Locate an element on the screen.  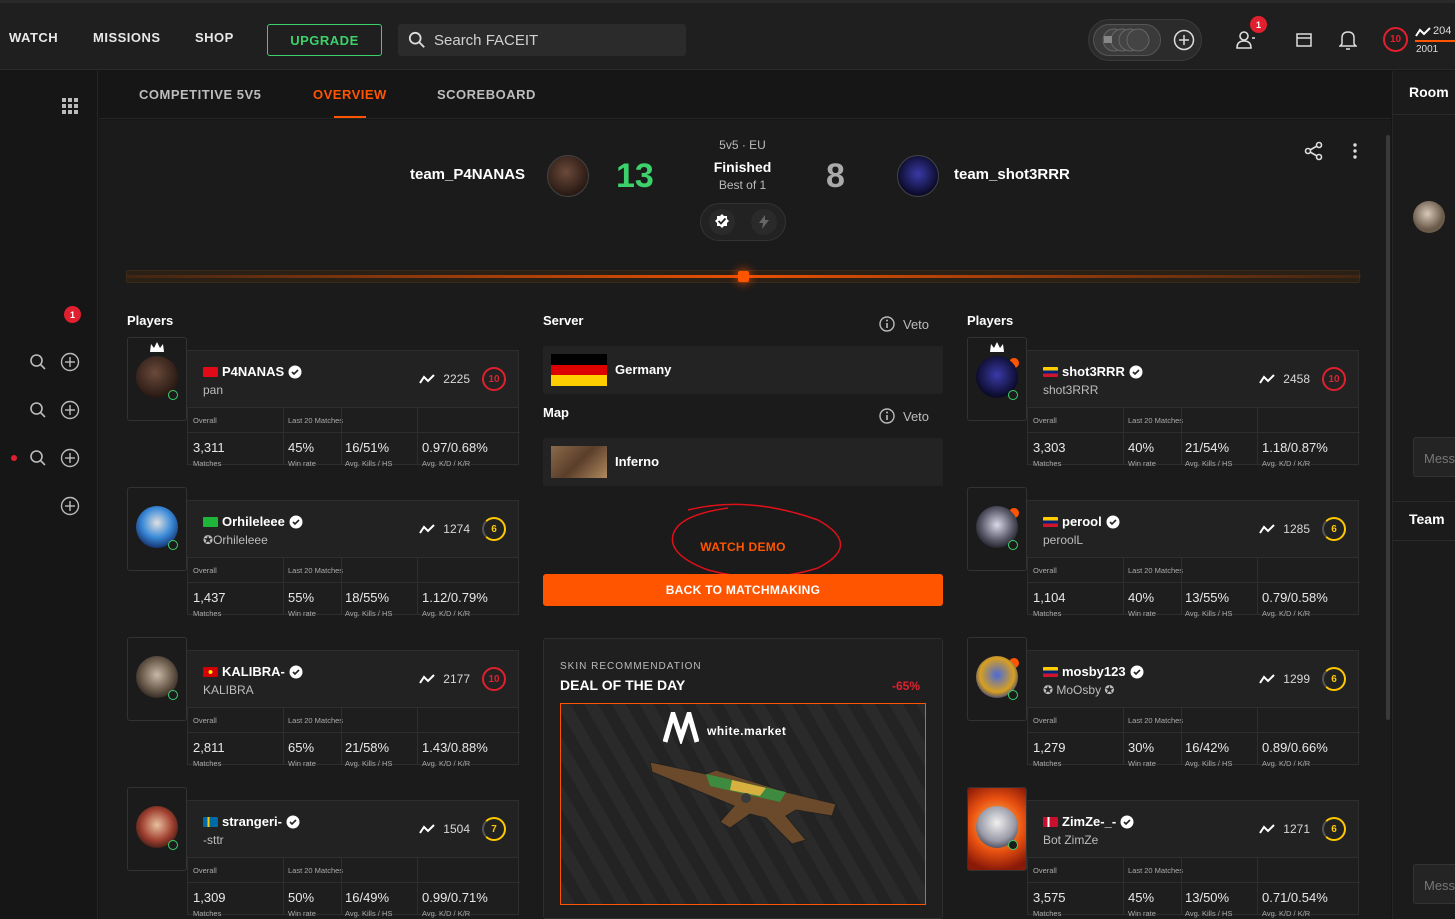
germany-flag-icon is located at coordinates (579, 370).